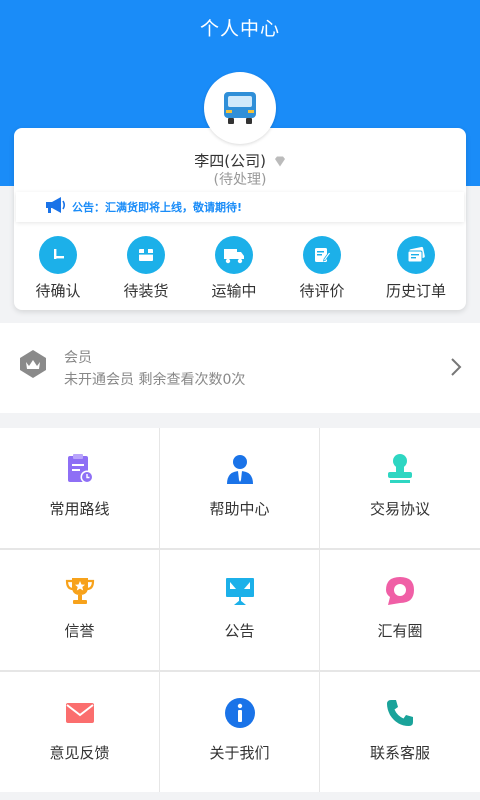  I want to click on member-desc: 未开通会员 剩余查看次数0次, so click(155, 380).